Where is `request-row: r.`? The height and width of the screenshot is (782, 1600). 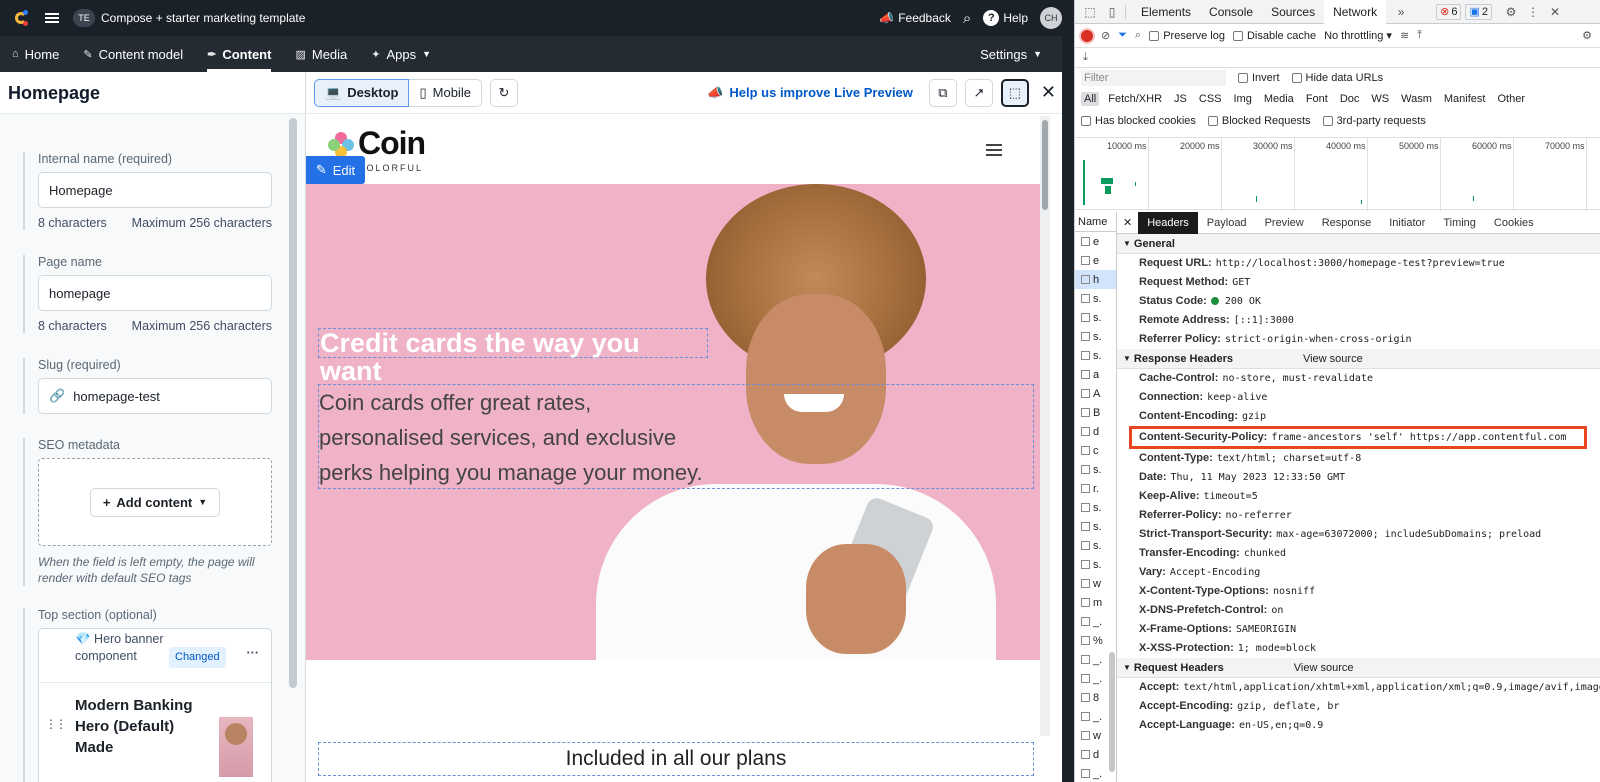 request-row: r. is located at coordinates (1095, 488).